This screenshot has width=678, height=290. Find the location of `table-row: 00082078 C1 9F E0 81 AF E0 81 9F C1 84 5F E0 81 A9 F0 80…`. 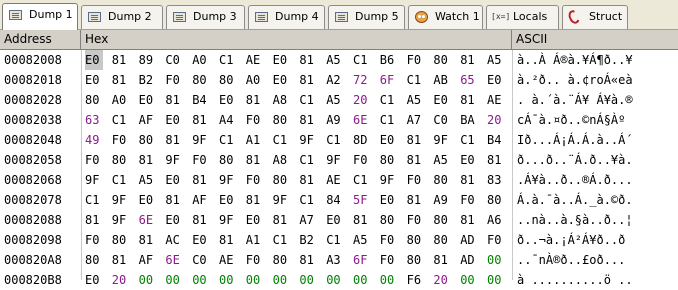

table-row: 00082078 C1 9F E0 81 AF E0 81 9F C1 84 5F E0 81 A9 F0 80… is located at coordinates (339, 200).